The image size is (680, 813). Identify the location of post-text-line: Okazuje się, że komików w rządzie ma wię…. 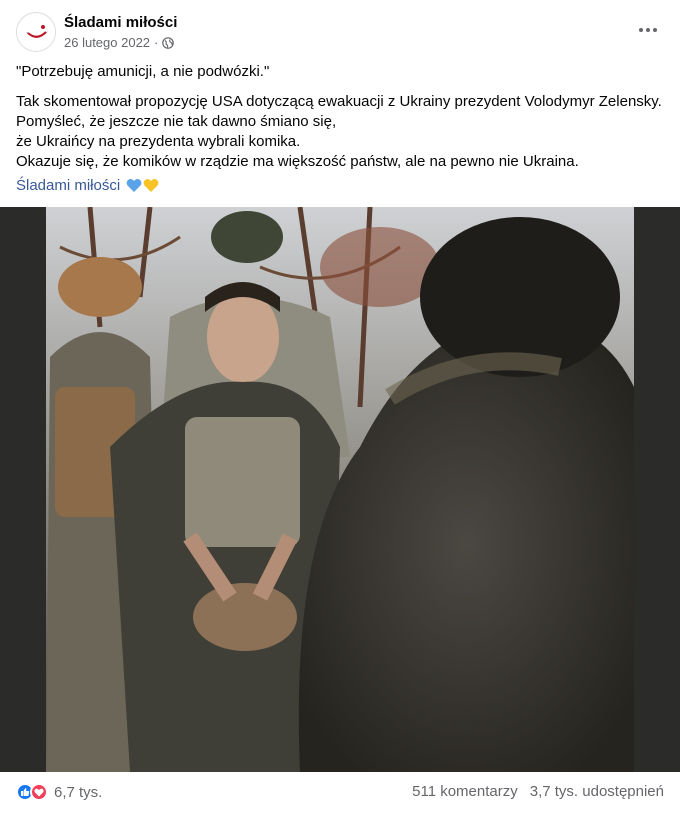
(297, 161).